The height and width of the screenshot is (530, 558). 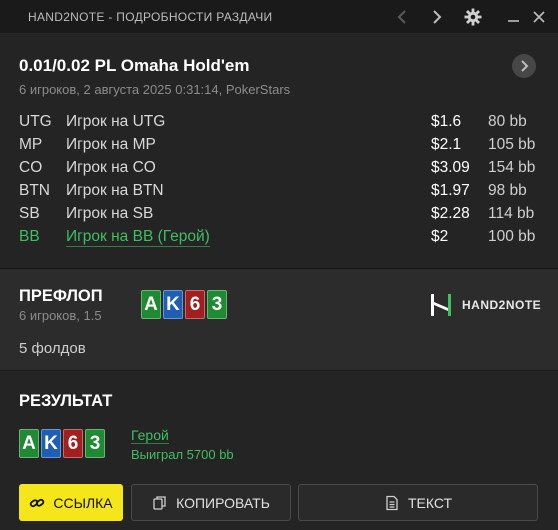 I want to click on copy-button-label: КОПИРОВАТЬ, so click(x=223, y=502).